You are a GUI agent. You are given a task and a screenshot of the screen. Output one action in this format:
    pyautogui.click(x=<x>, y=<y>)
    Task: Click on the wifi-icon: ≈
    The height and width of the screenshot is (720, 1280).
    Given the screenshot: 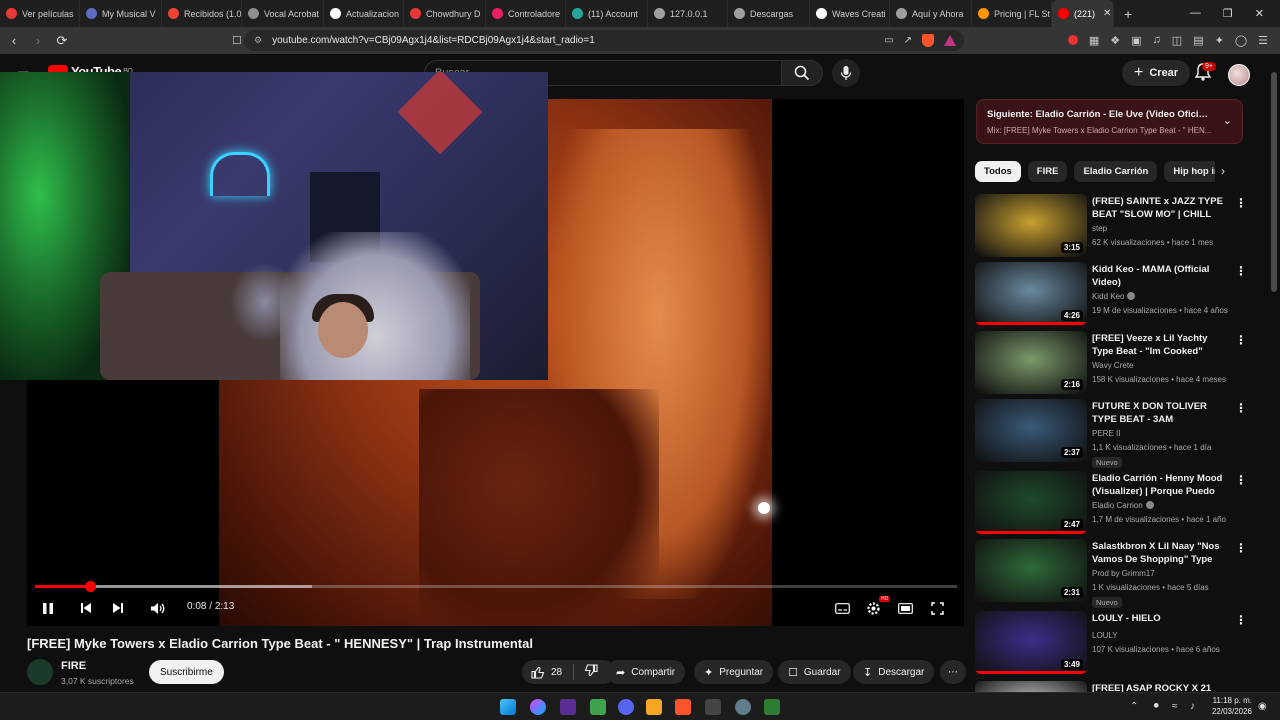 What is the action you would take?
    pyautogui.click(x=1175, y=706)
    